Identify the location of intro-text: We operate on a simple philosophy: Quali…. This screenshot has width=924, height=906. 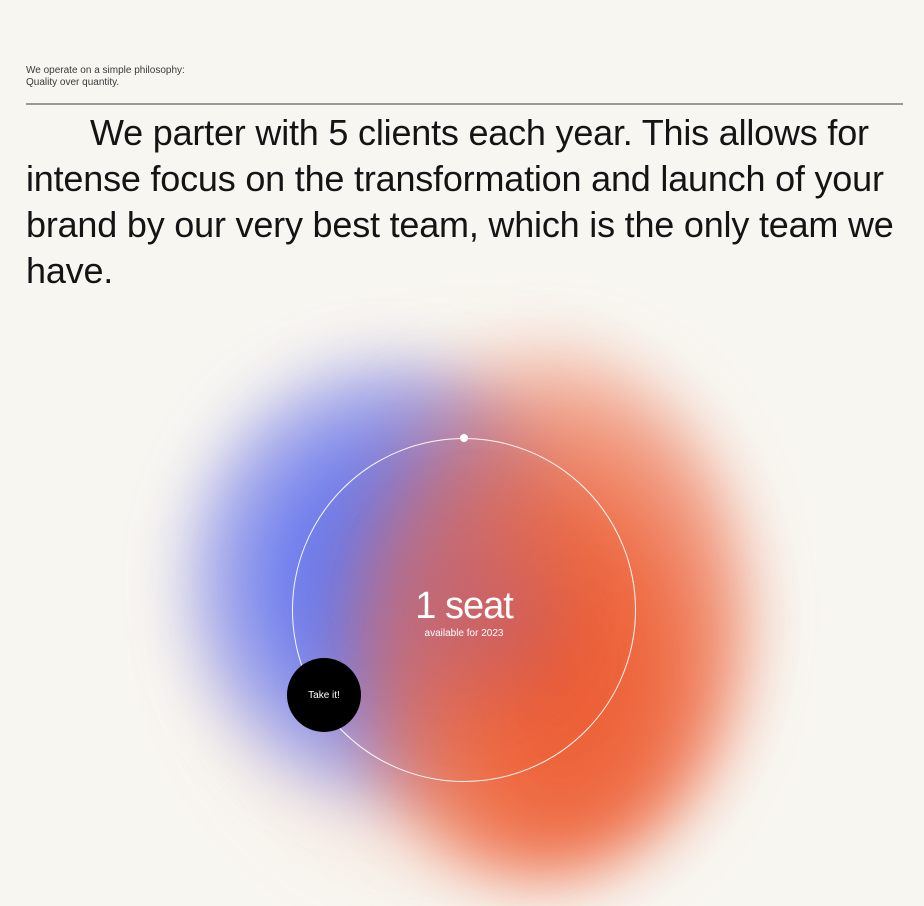
(105, 77).